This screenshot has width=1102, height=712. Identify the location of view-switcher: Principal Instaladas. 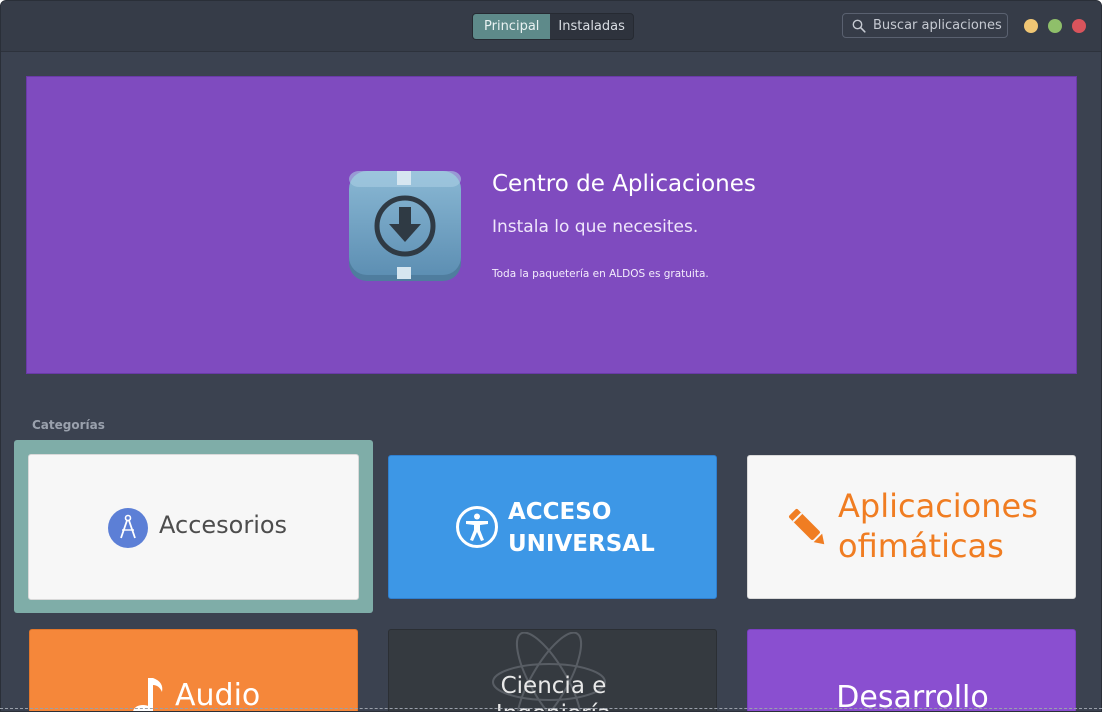
(553, 26).